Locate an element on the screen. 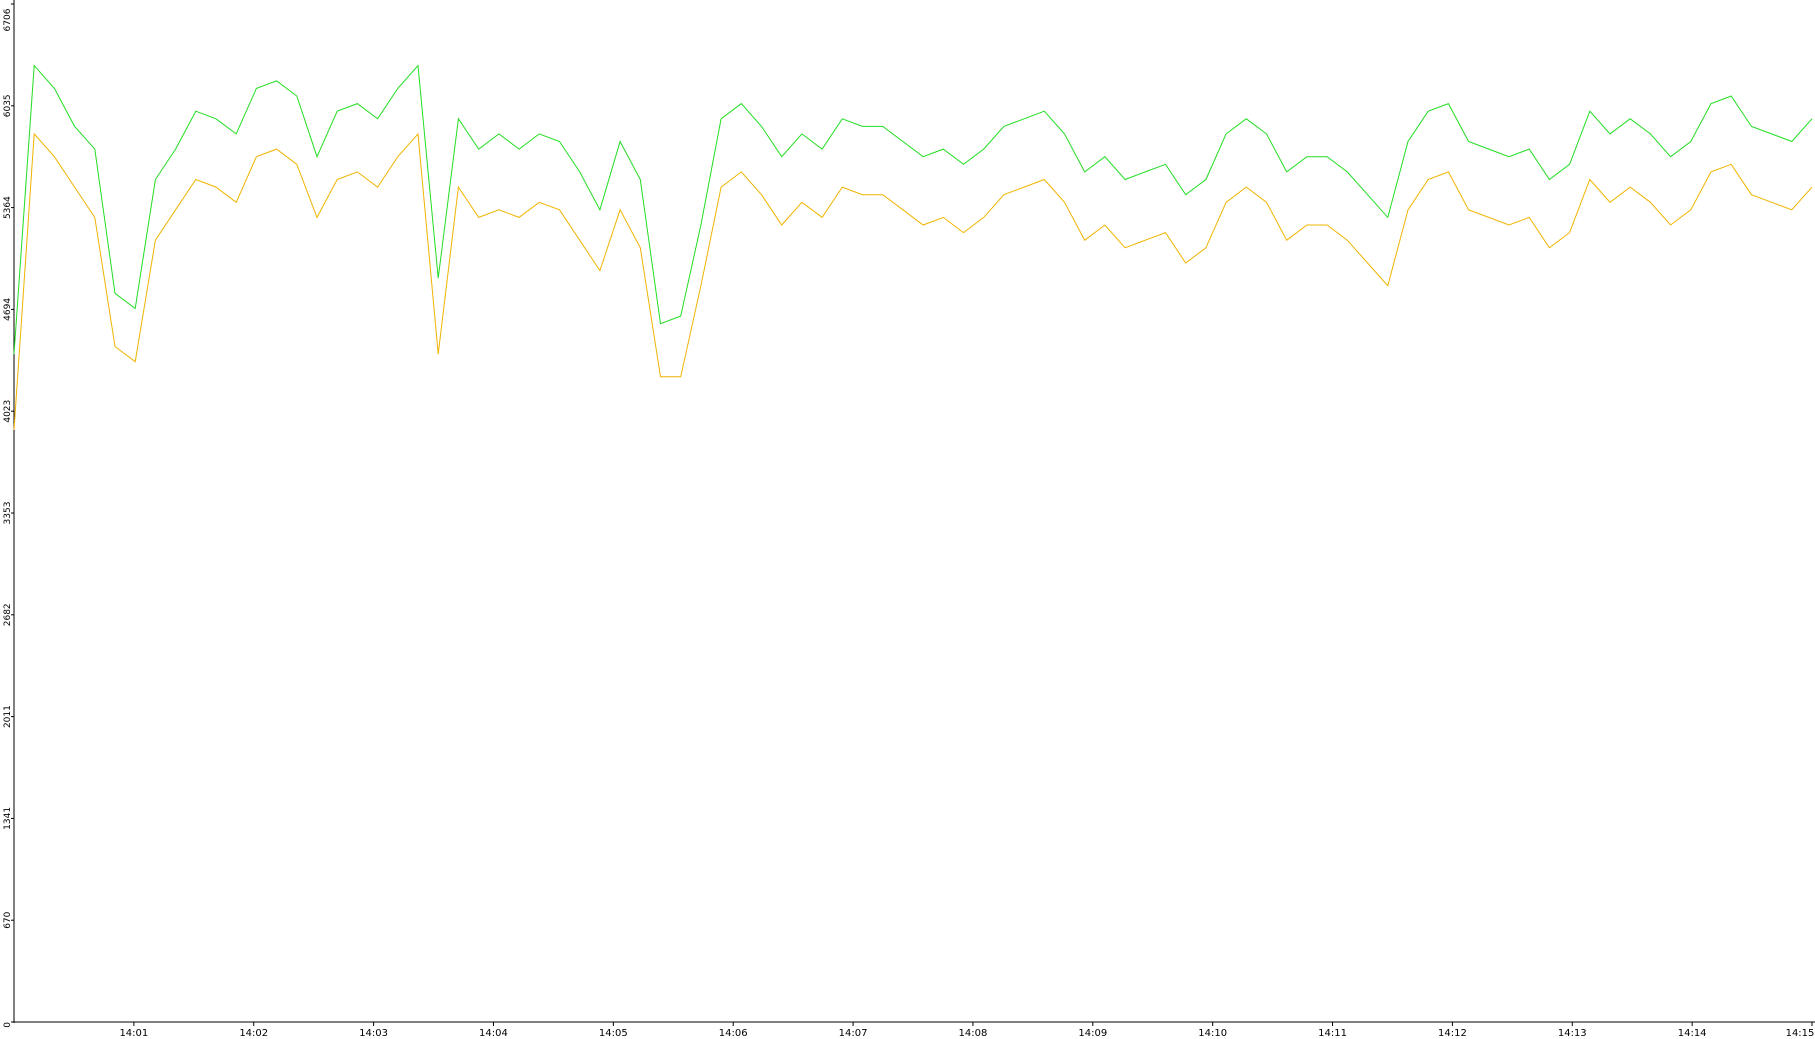 The width and height of the screenshot is (1815, 1039). x-tick-label: 14:04 is located at coordinates (493, 1033).